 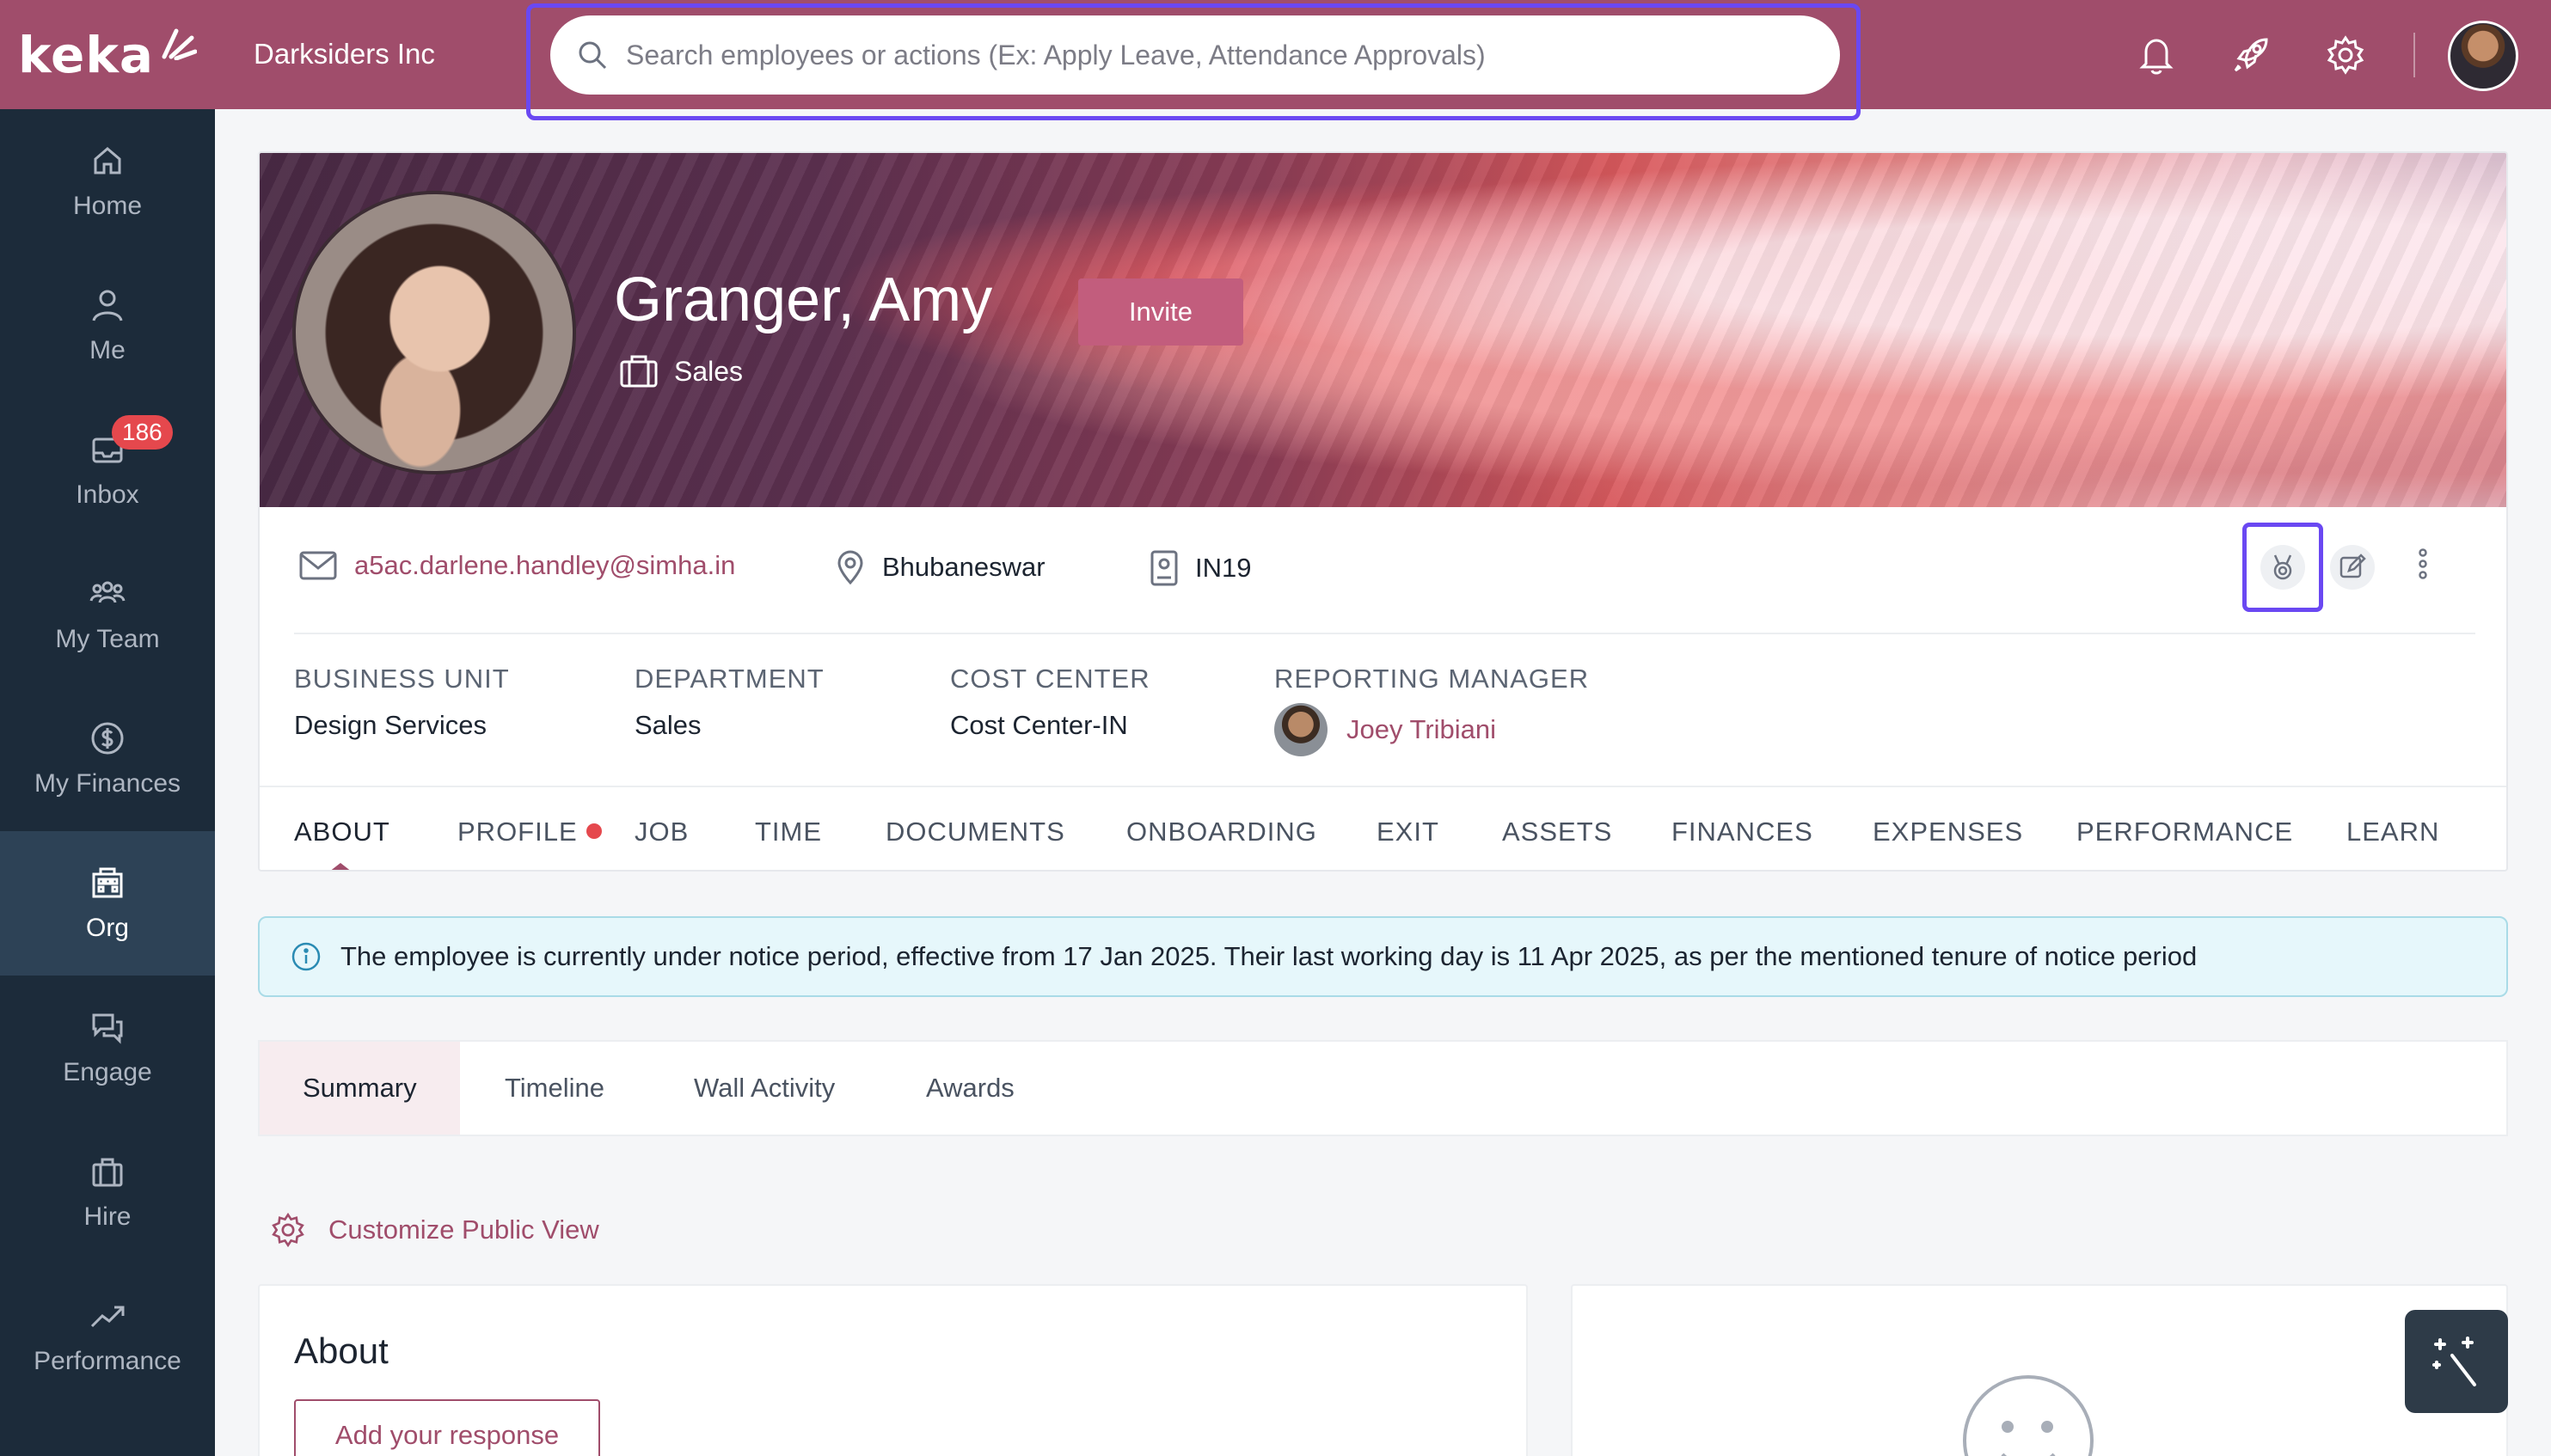 What do you see at coordinates (107, 305) in the screenshot?
I see `user-icon` at bounding box center [107, 305].